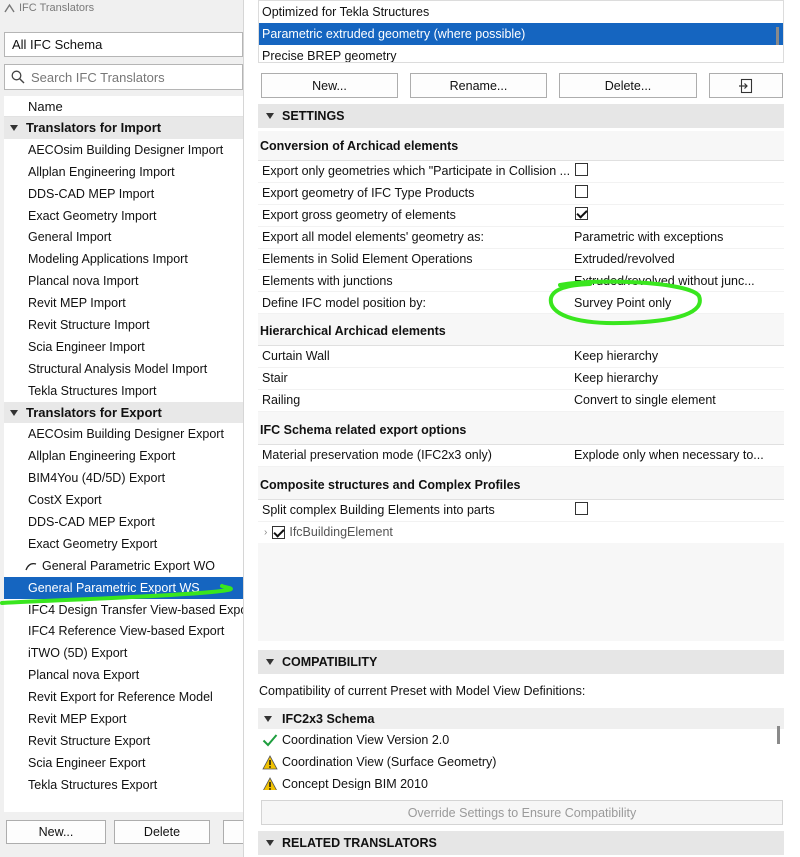 The image size is (800, 857). Describe the element at coordinates (677, 237) in the screenshot. I see `setting-value: Parametric with exceptions` at that location.